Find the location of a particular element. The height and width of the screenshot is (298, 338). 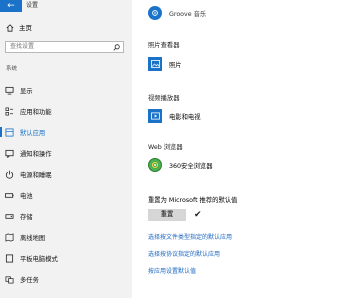

sidebar-item-multitasking: 多任务 is located at coordinates (66, 279).